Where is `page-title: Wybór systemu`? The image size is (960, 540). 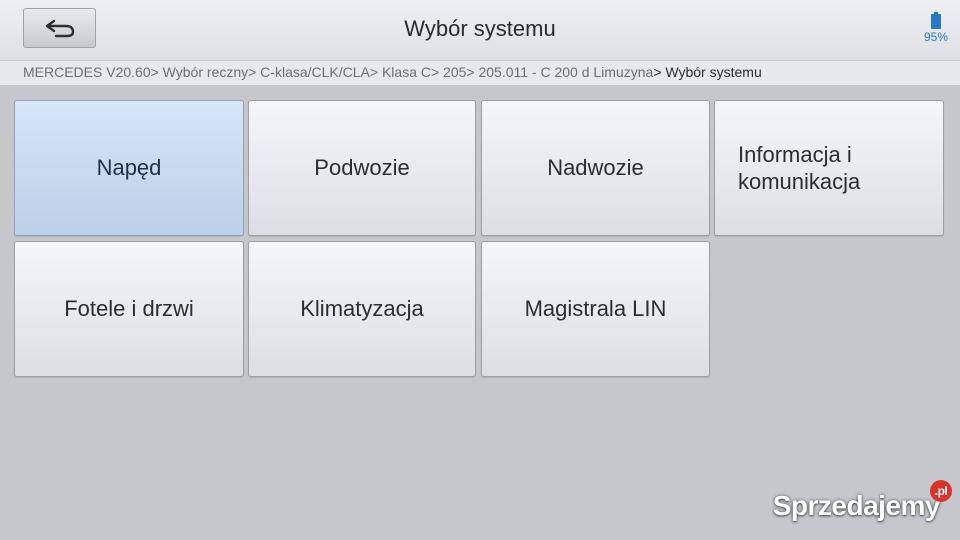 page-title: Wybór systemu is located at coordinates (480, 28).